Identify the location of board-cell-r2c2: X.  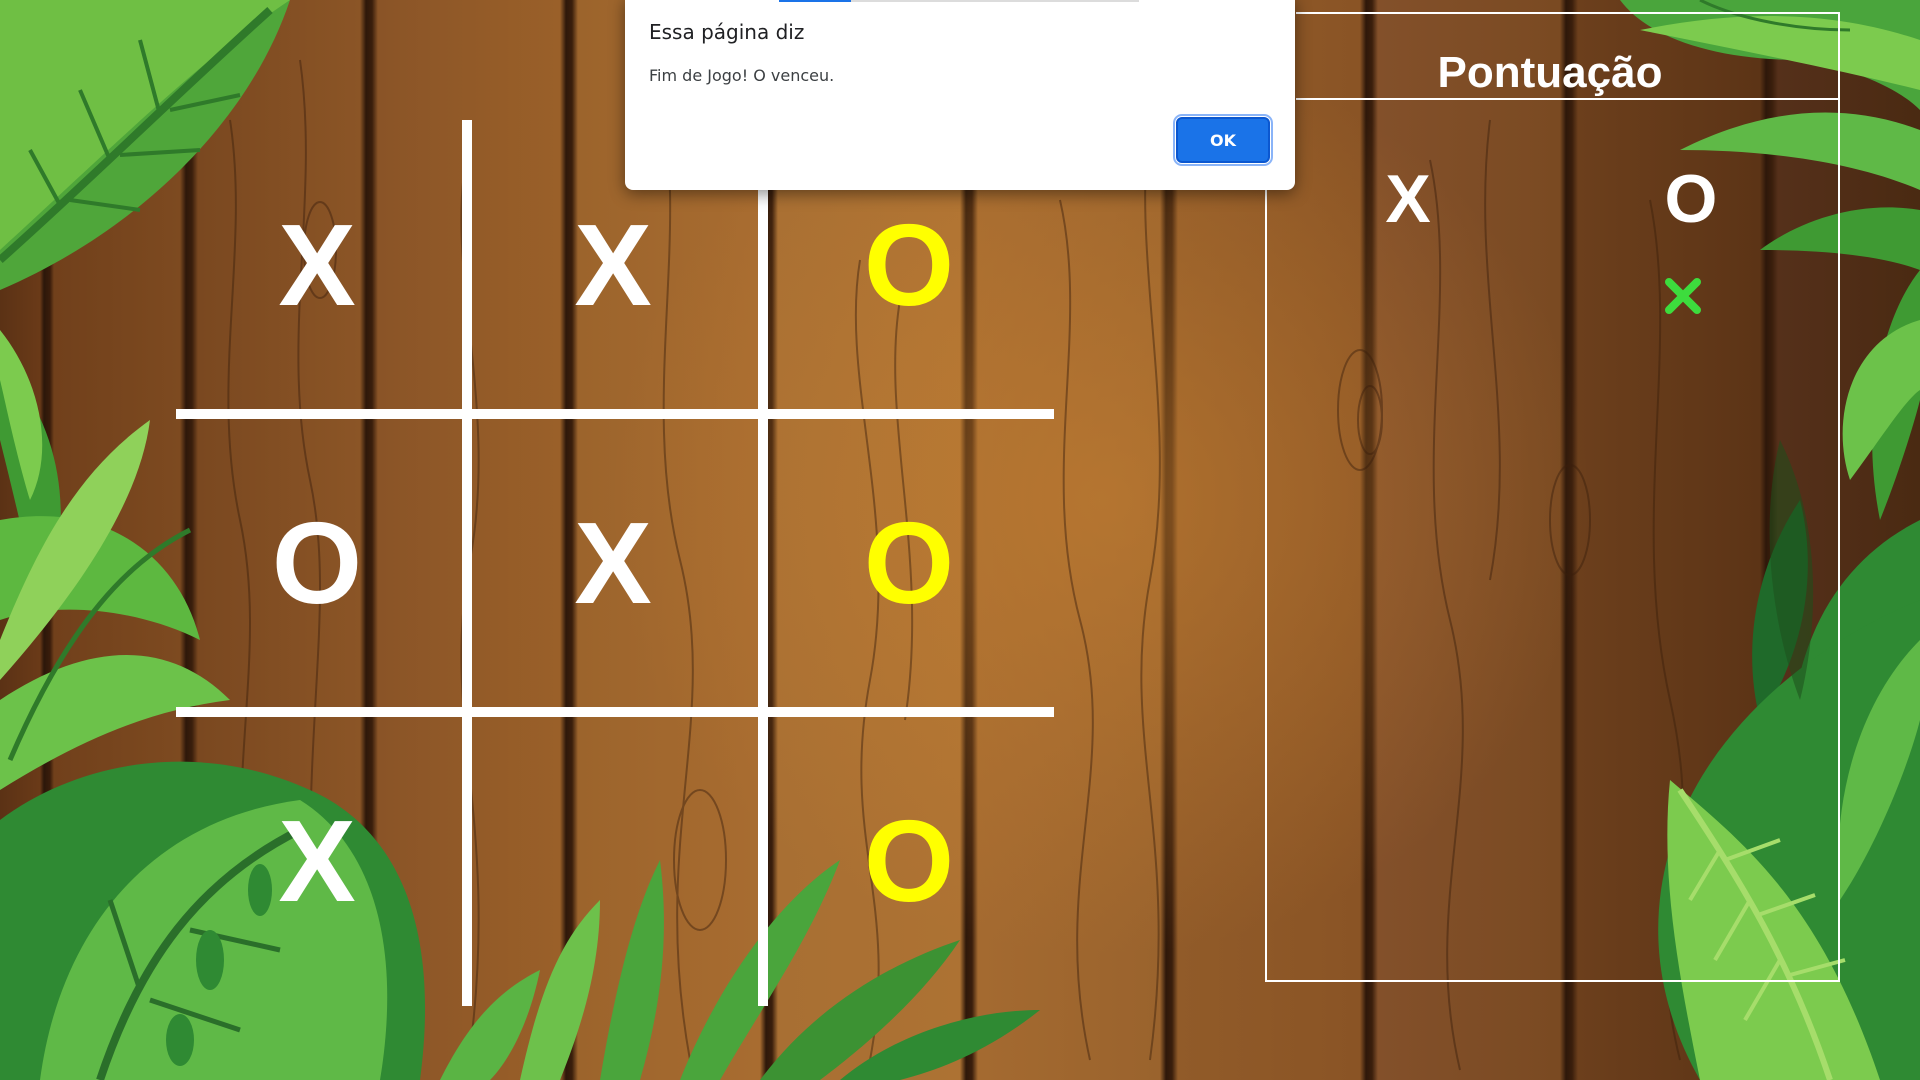
(613, 563).